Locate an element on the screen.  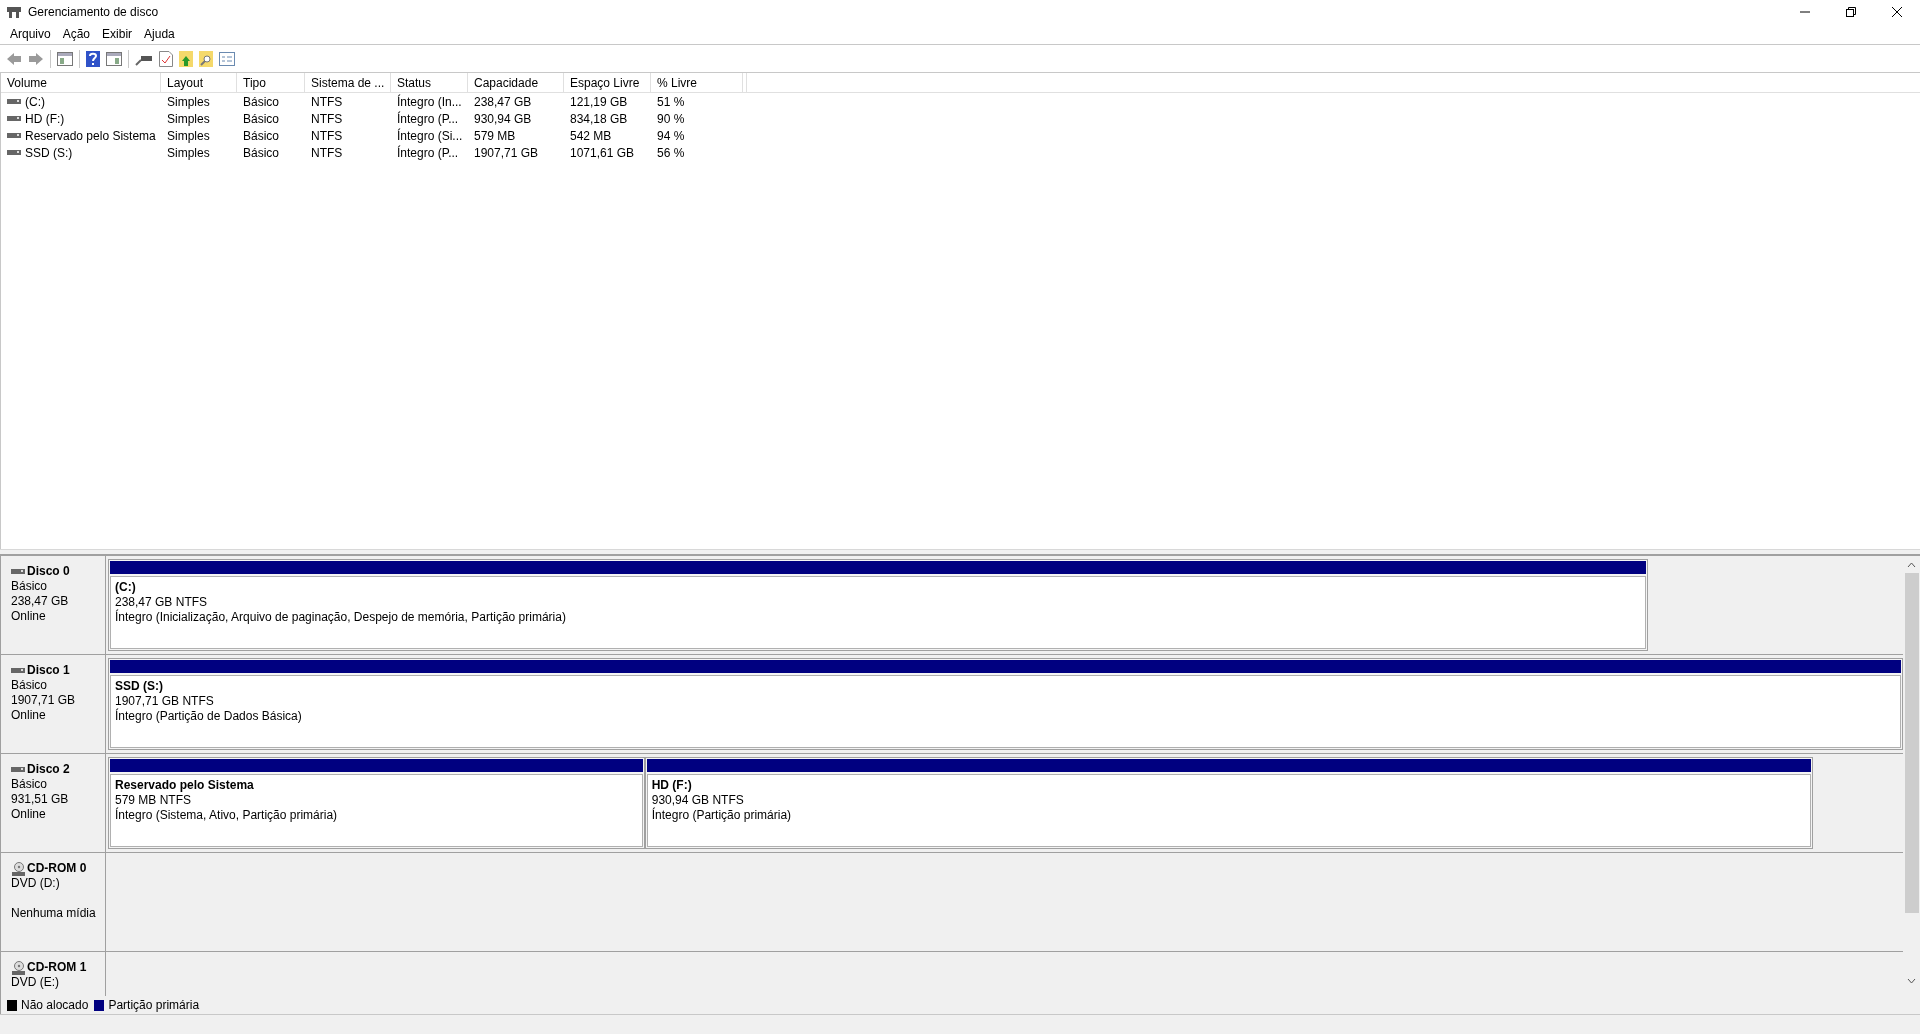
app-icon is located at coordinates (14, 12).